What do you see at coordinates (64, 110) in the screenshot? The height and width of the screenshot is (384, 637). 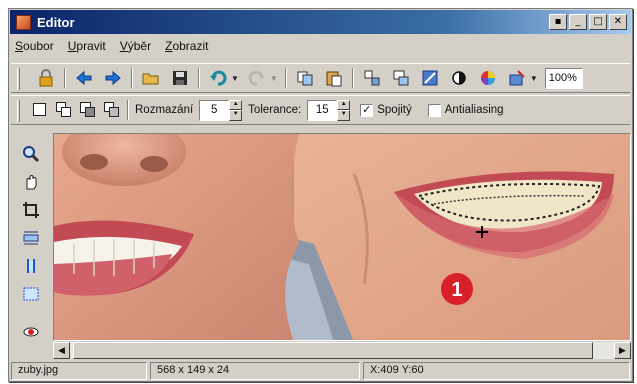 I see `add-selection-icon` at bounding box center [64, 110].